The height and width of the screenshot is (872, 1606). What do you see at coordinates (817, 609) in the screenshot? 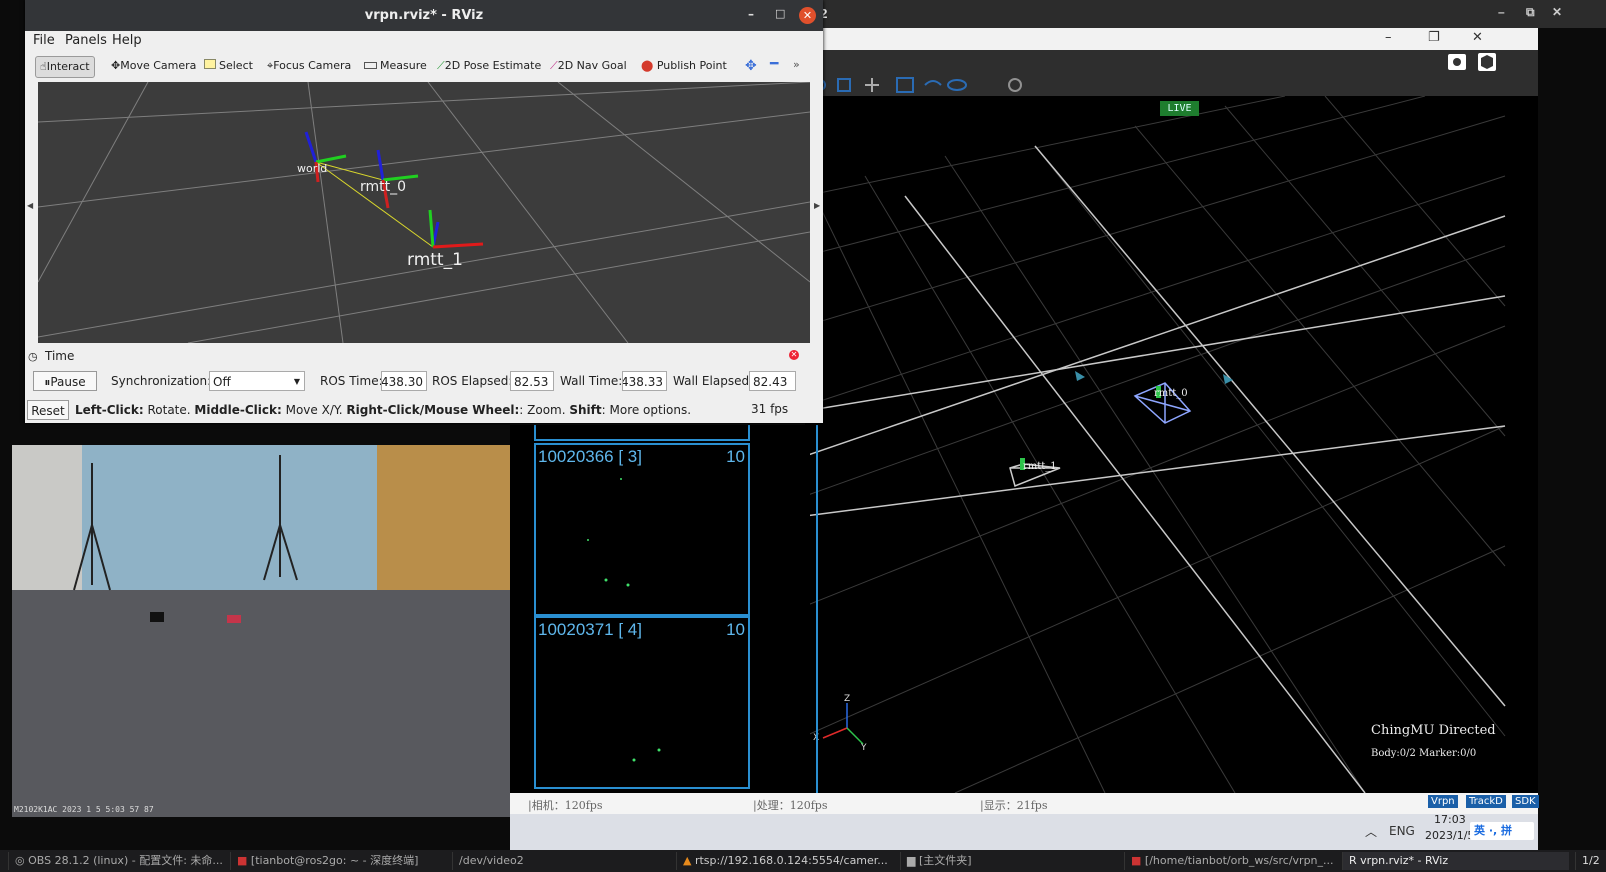
I see `panel-divider` at bounding box center [817, 609].